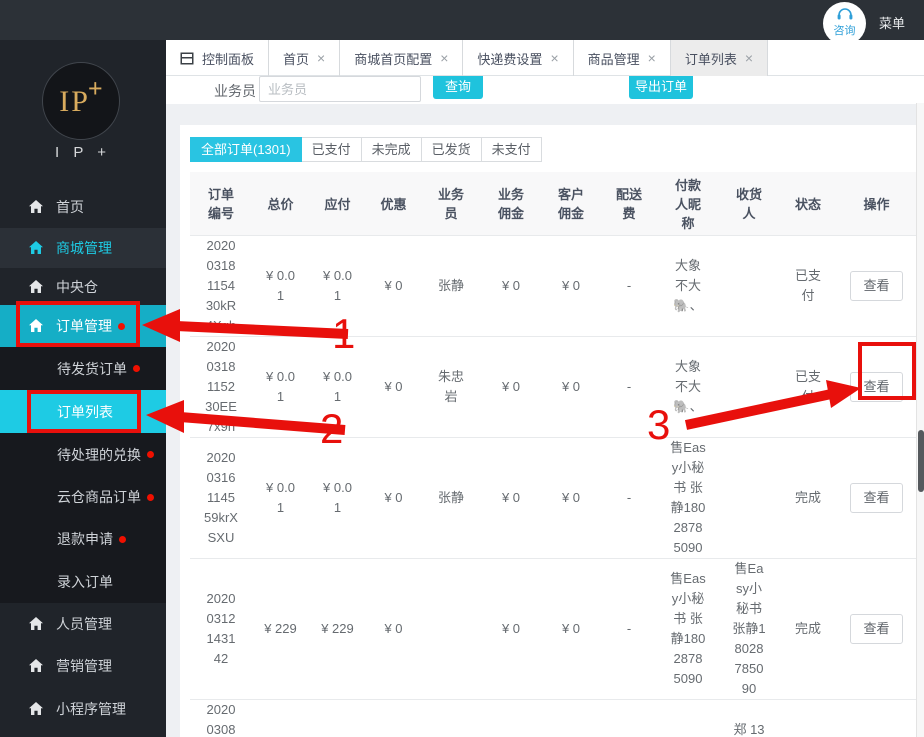  Describe the element at coordinates (458, 85) in the screenshot. I see `query-button: 查询` at that location.